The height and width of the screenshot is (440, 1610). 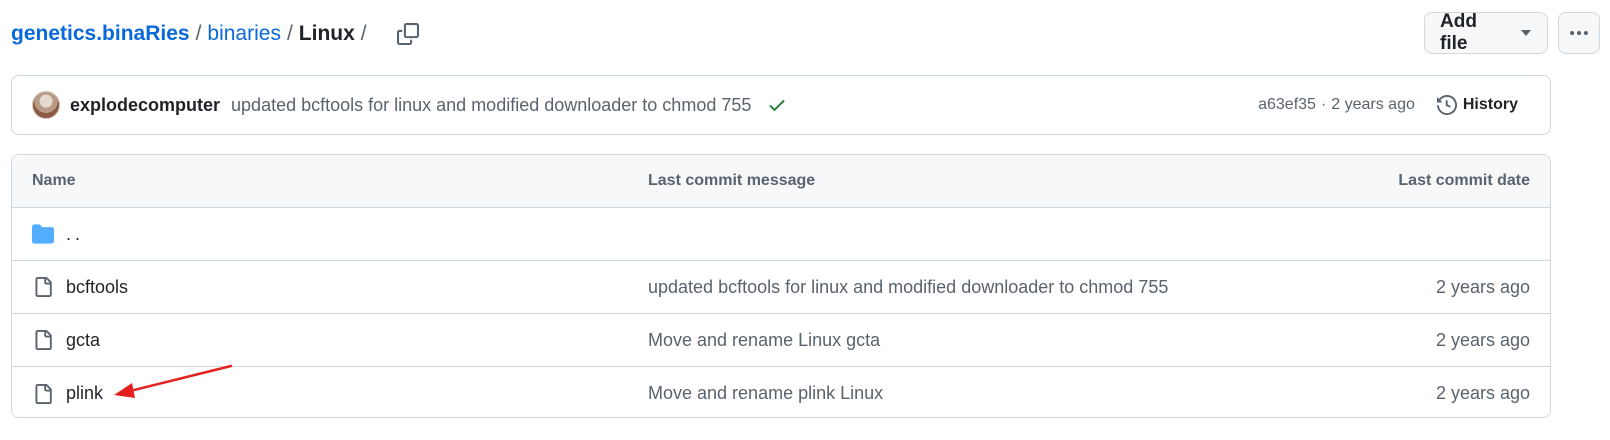 I want to click on breadcrumb-folder-link: binaries, so click(x=244, y=34).